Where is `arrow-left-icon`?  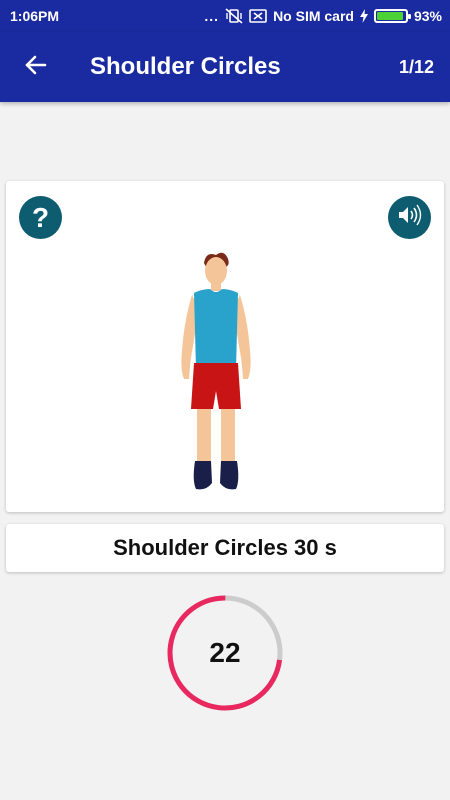 arrow-left-icon is located at coordinates (36, 67).